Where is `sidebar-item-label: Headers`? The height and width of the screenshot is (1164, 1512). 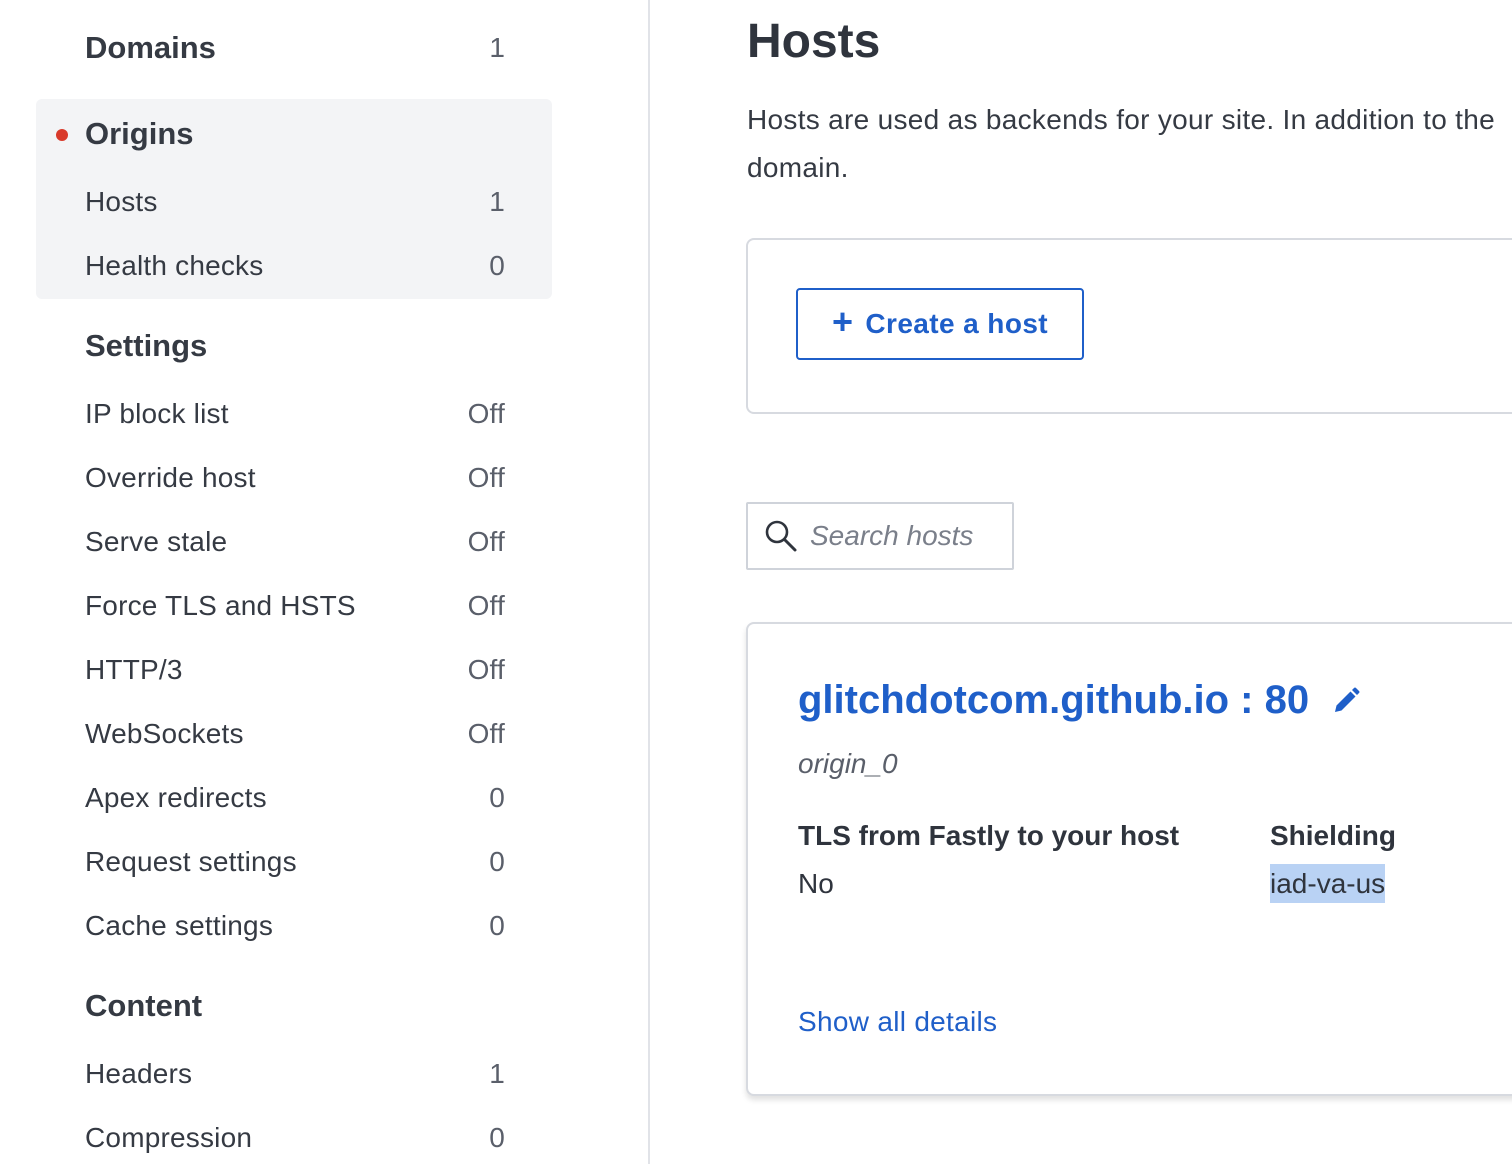
sidebar-item-label: Headers is located at coordinates (139, 1073).